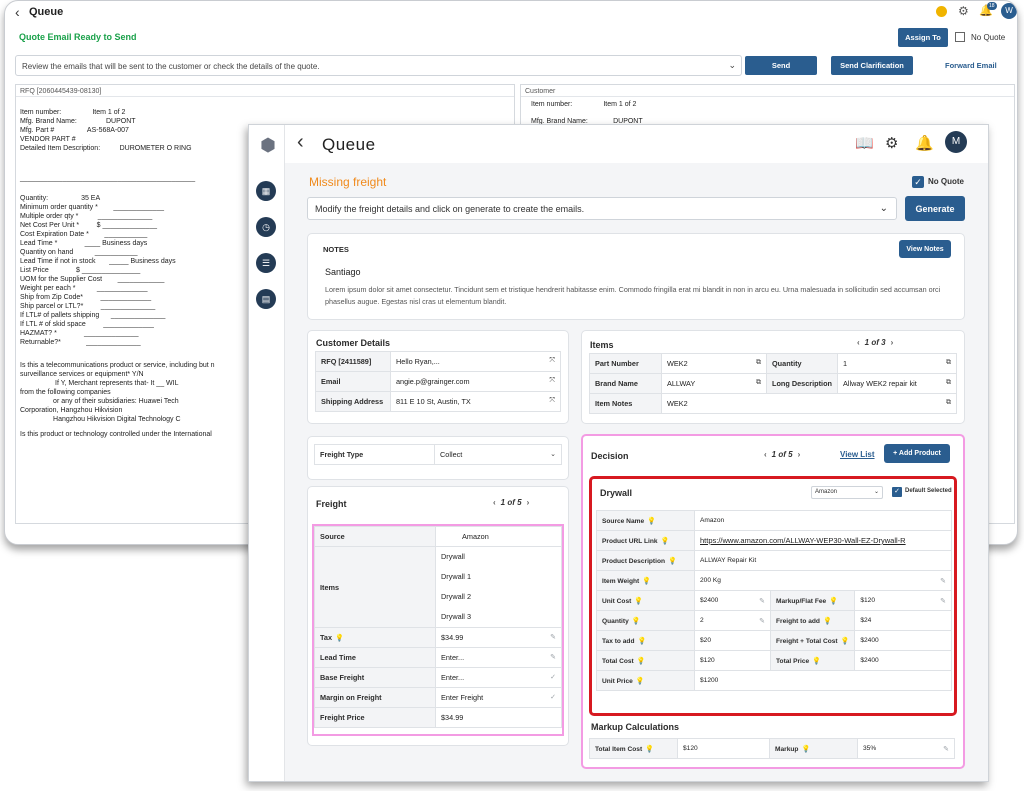 Image resolution: width=1024 pixels, height=791 pixels. Describe the element at coordinates (498, 536) in the screenshot. I see `source-value: Amazon` at that location.